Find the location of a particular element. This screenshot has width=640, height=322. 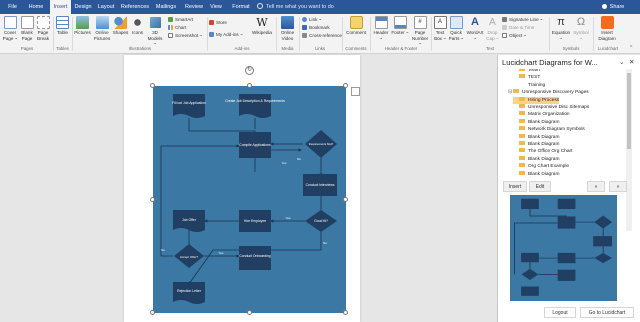

tree-item: Org Chart Example is located at coordinates (541, 166).